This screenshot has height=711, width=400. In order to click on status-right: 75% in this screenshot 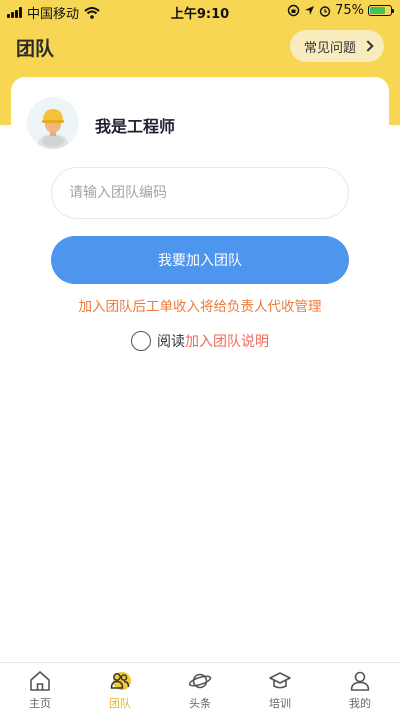, I will do `click(340, 10)`.